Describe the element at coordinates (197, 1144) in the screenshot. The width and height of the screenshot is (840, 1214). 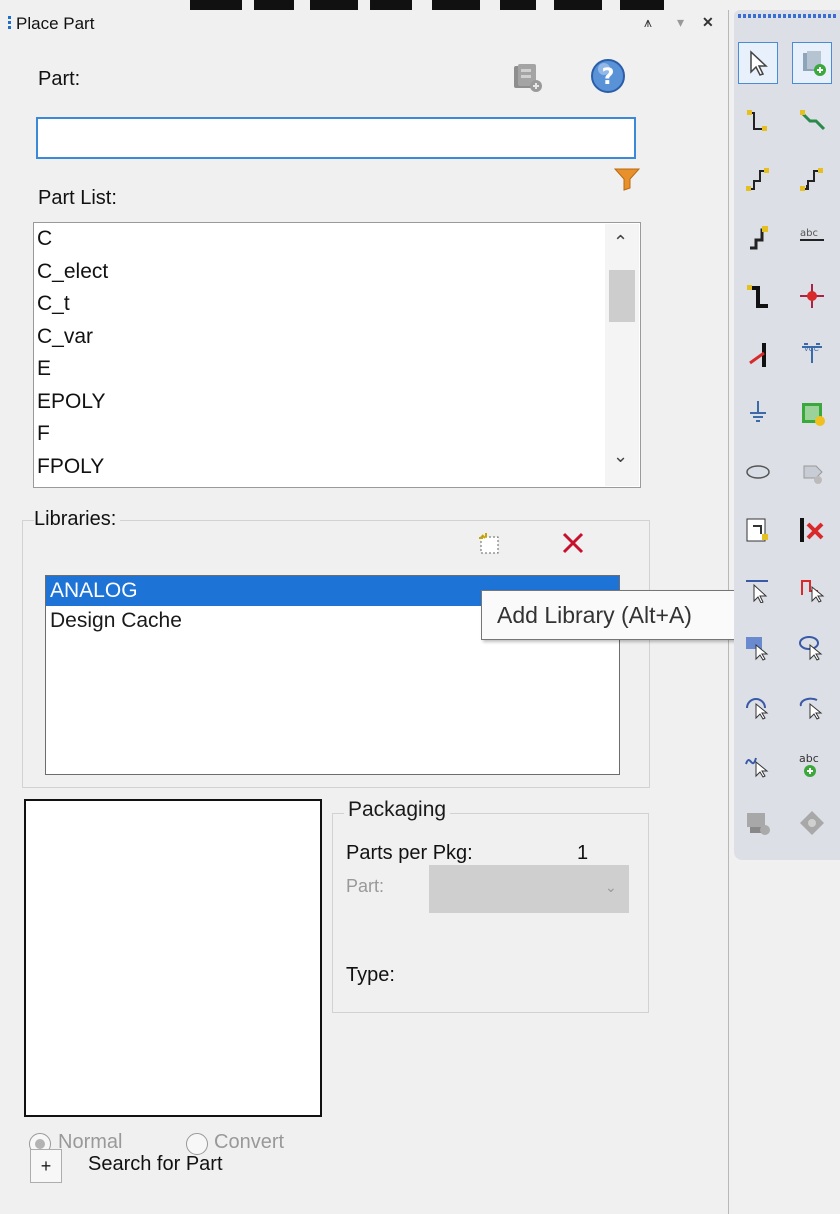
I see `radio-convert` at that location.